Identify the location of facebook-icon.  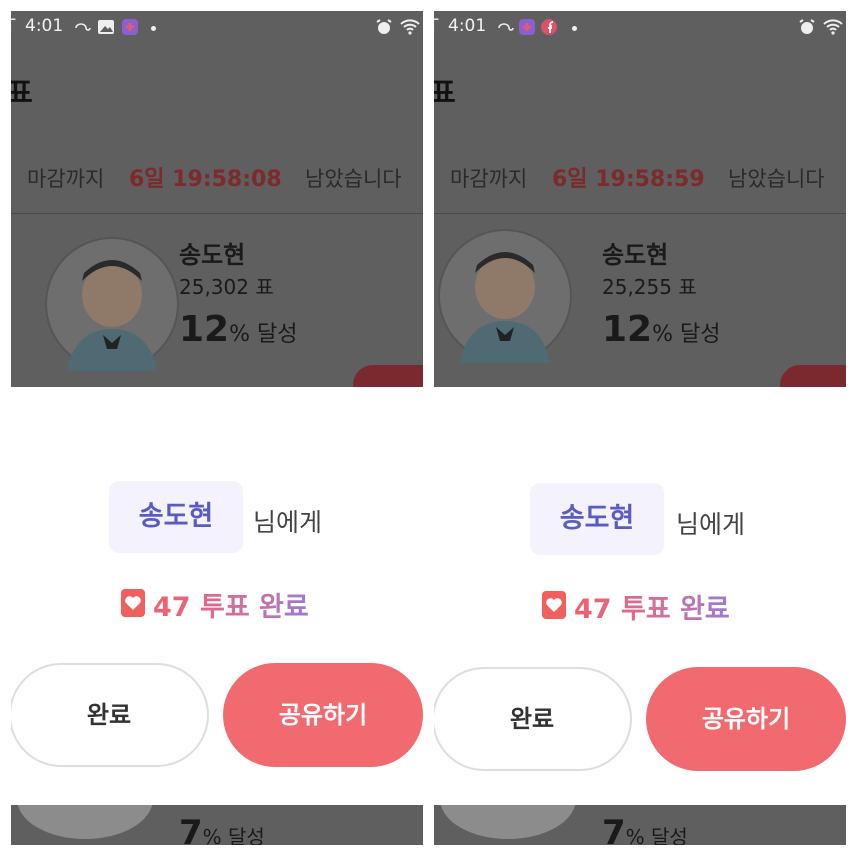
(549, 27).